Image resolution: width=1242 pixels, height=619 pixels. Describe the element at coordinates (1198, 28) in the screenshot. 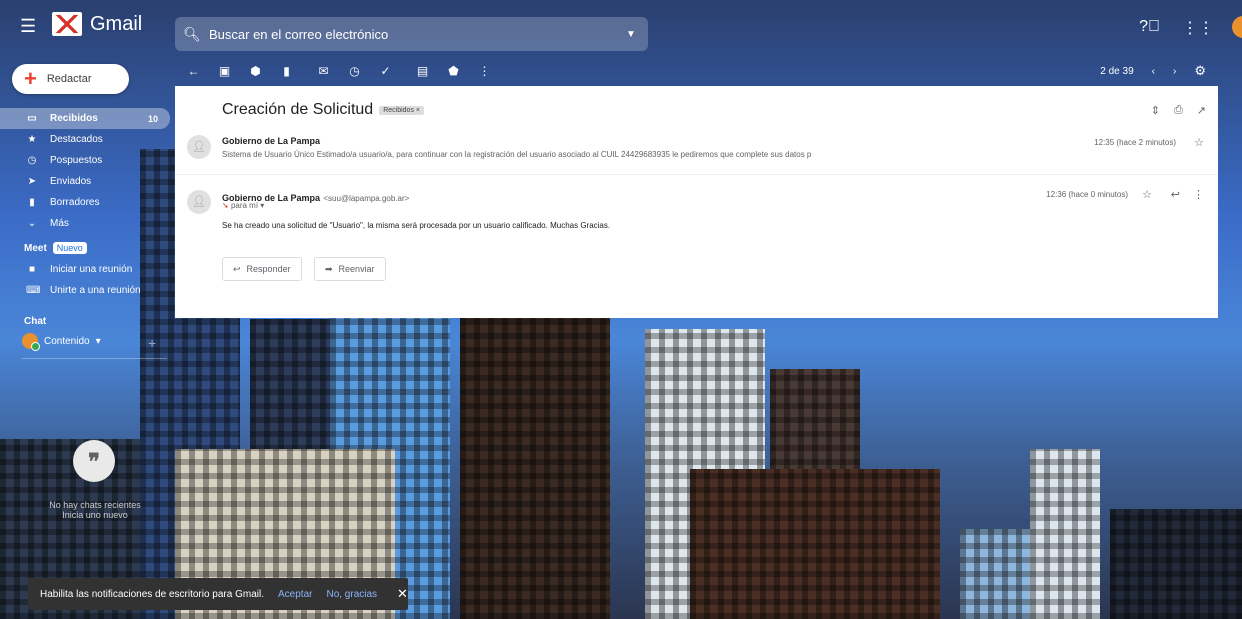

I see `apps-grid-icon: ⋮⋮` at that location.